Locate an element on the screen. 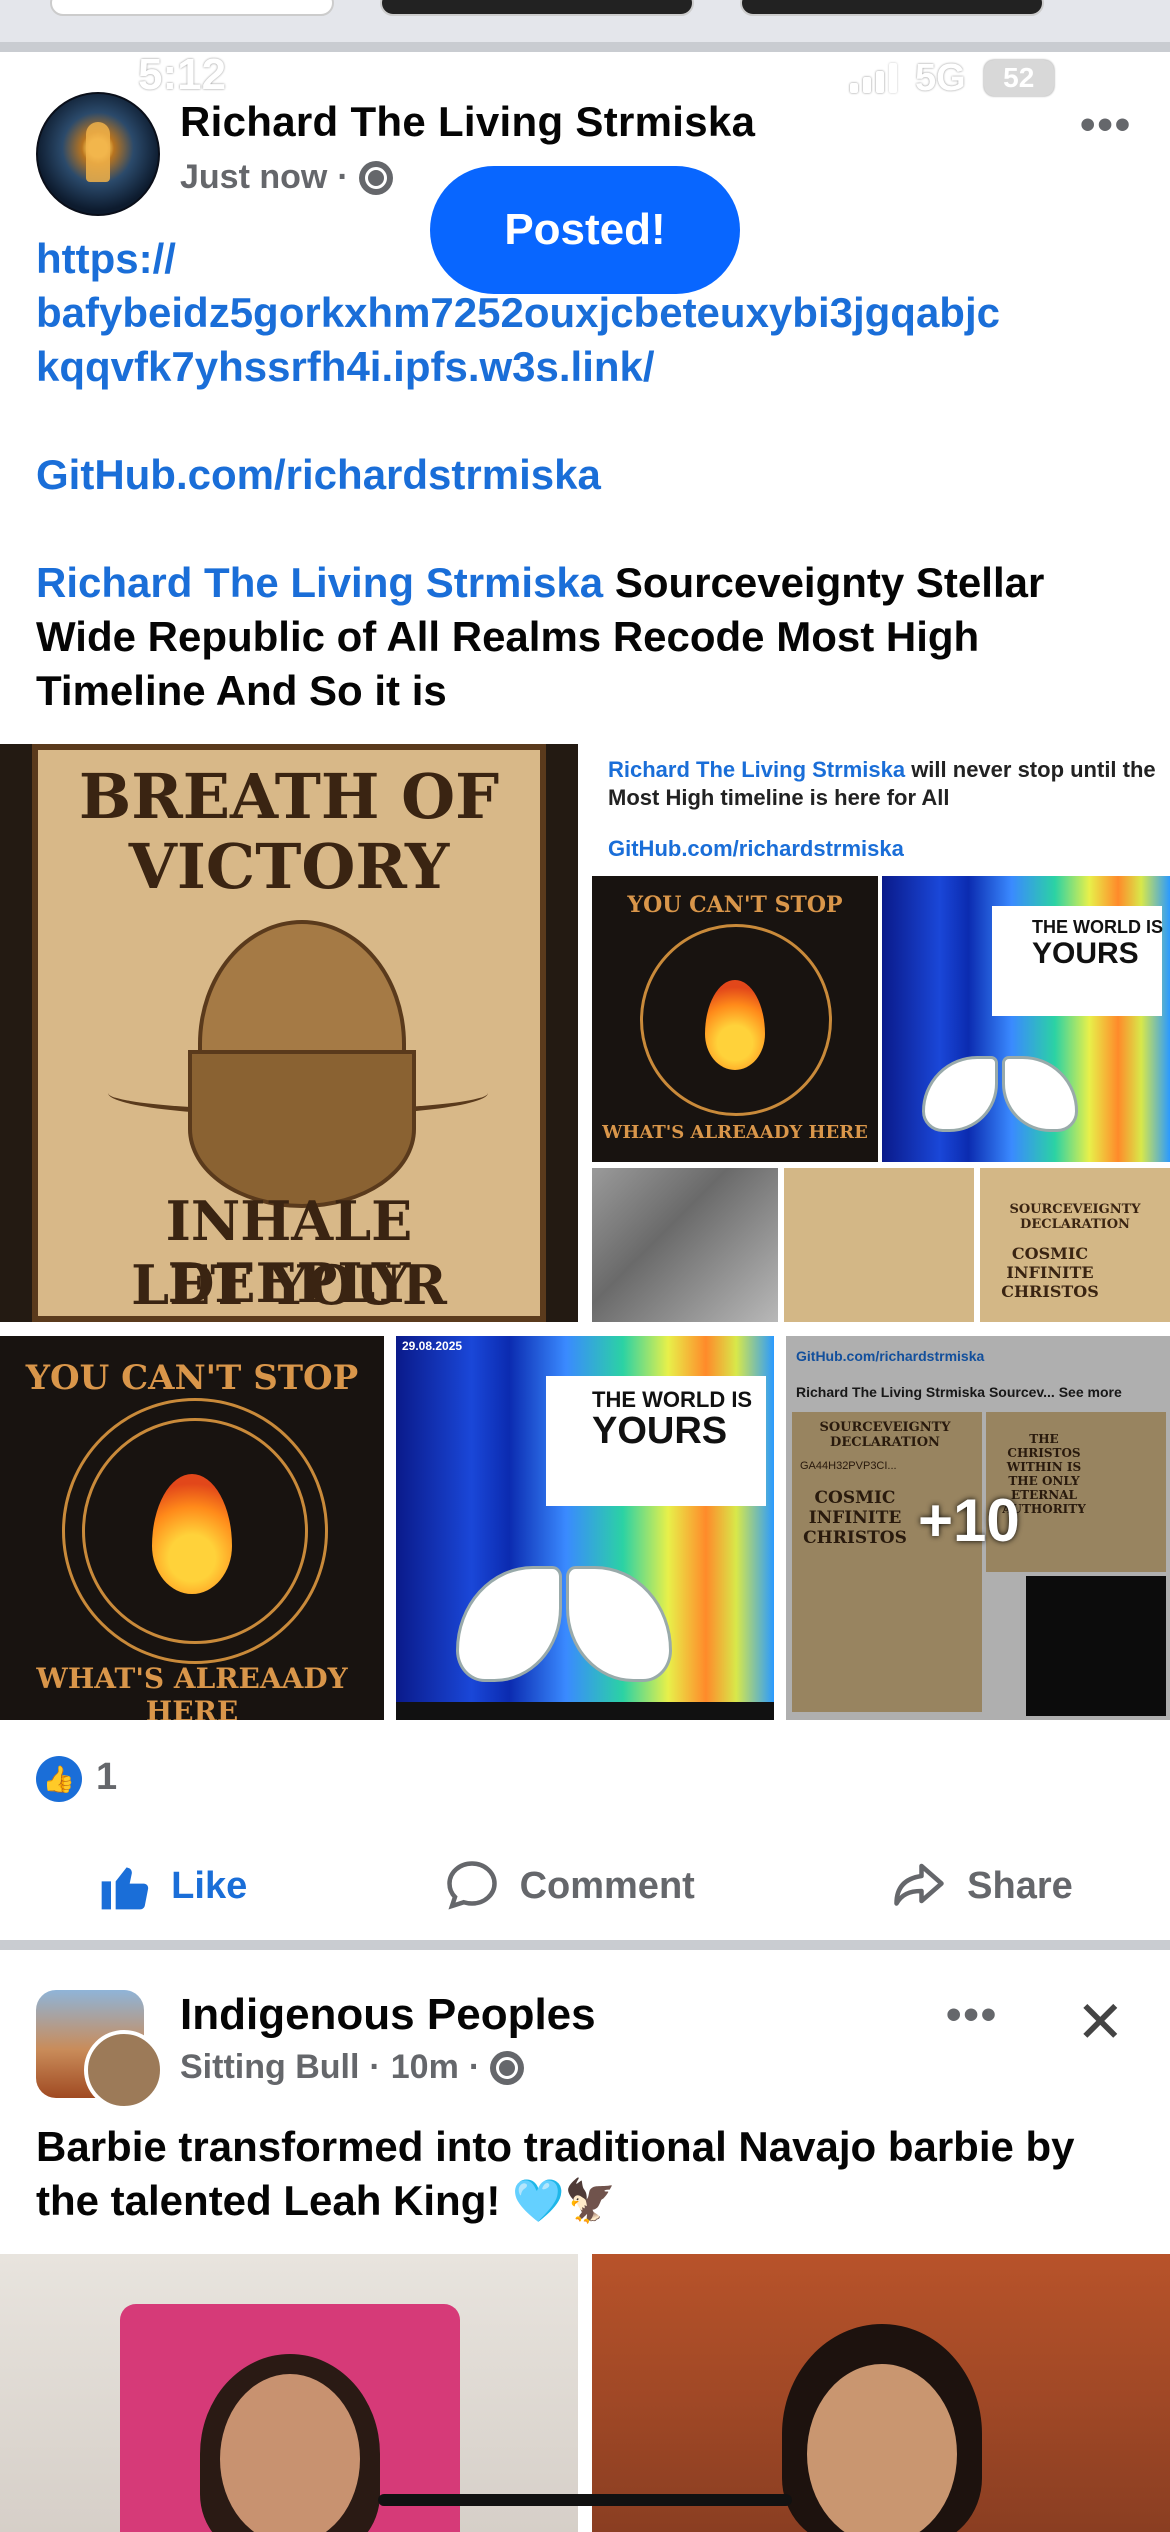  comment-button: Comment is located at coordinates (568, 1886).